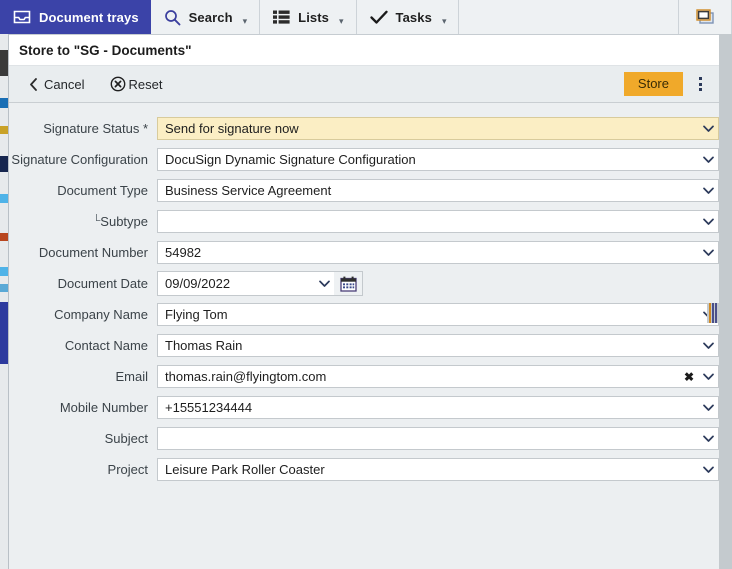 This screenshot has height=569, width=732. I want to click on field-input: 09/09/2022, so click(246, 283).